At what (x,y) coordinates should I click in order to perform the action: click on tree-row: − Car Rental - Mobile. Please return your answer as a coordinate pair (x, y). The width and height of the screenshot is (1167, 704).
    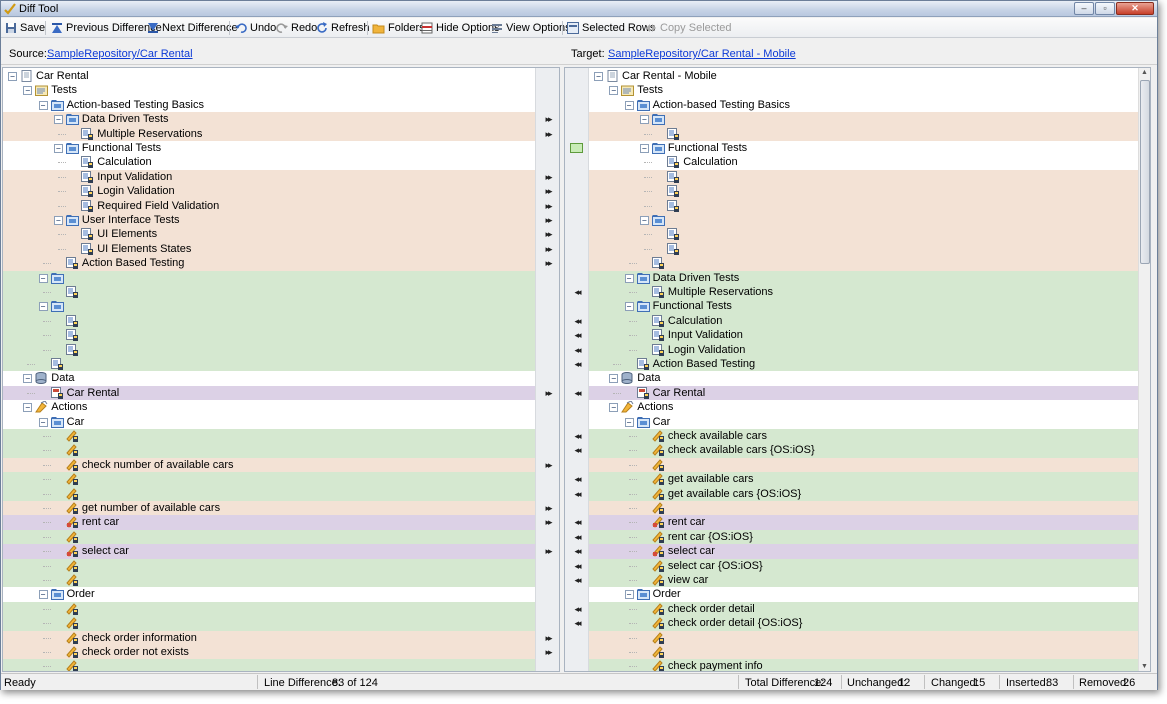
    Looking at the image, I should click on (863, 76).